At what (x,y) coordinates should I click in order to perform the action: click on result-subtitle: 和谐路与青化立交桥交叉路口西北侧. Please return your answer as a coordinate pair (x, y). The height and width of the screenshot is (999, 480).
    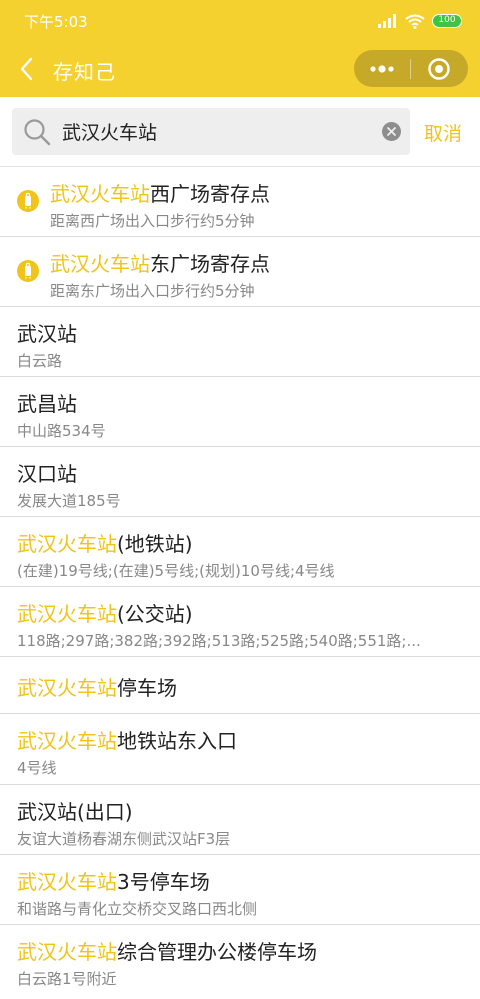
    Looking at the image, I should click on (137, 909).